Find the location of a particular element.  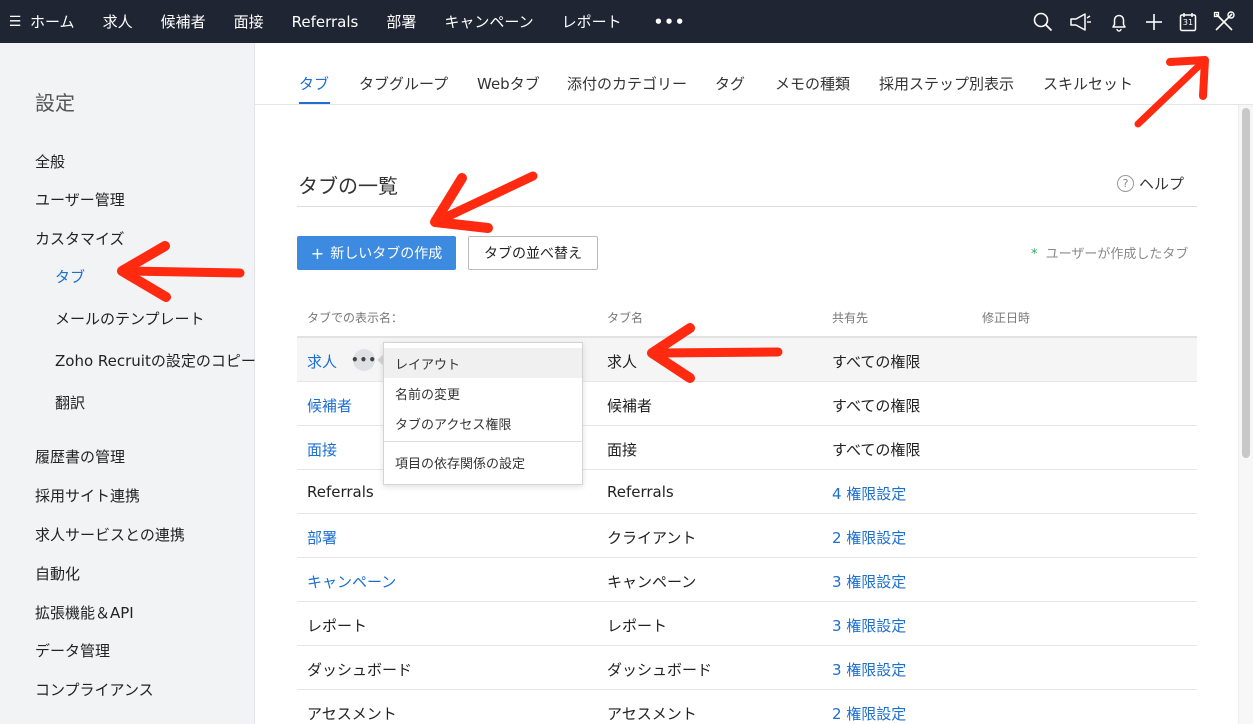

tab-display-name: レポート is located at coordinates (337, 626).